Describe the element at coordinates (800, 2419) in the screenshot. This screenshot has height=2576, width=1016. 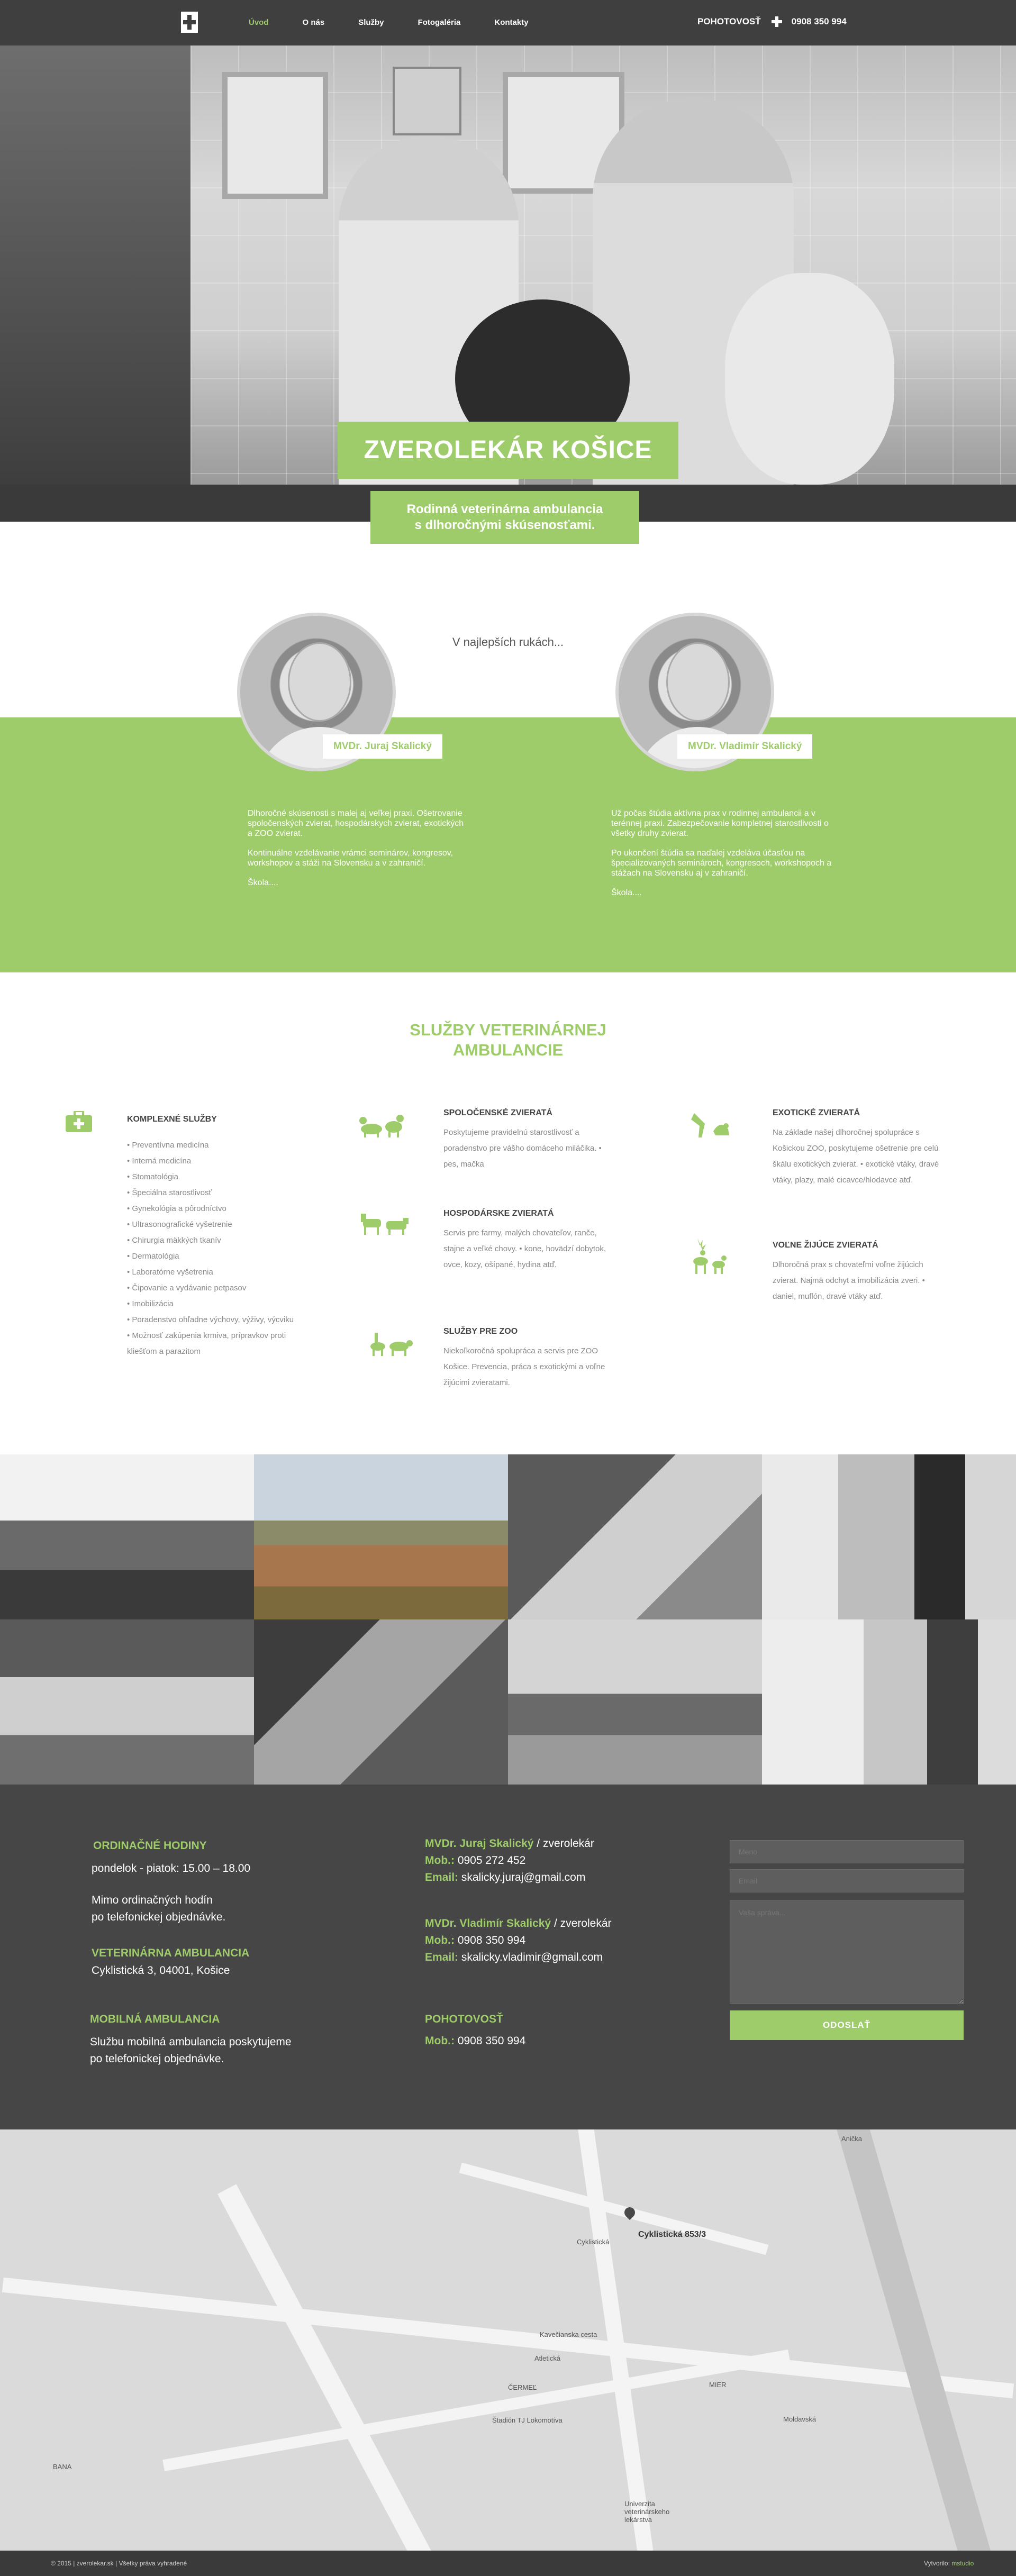
I see `map-label-street: Moldavská` at that location.